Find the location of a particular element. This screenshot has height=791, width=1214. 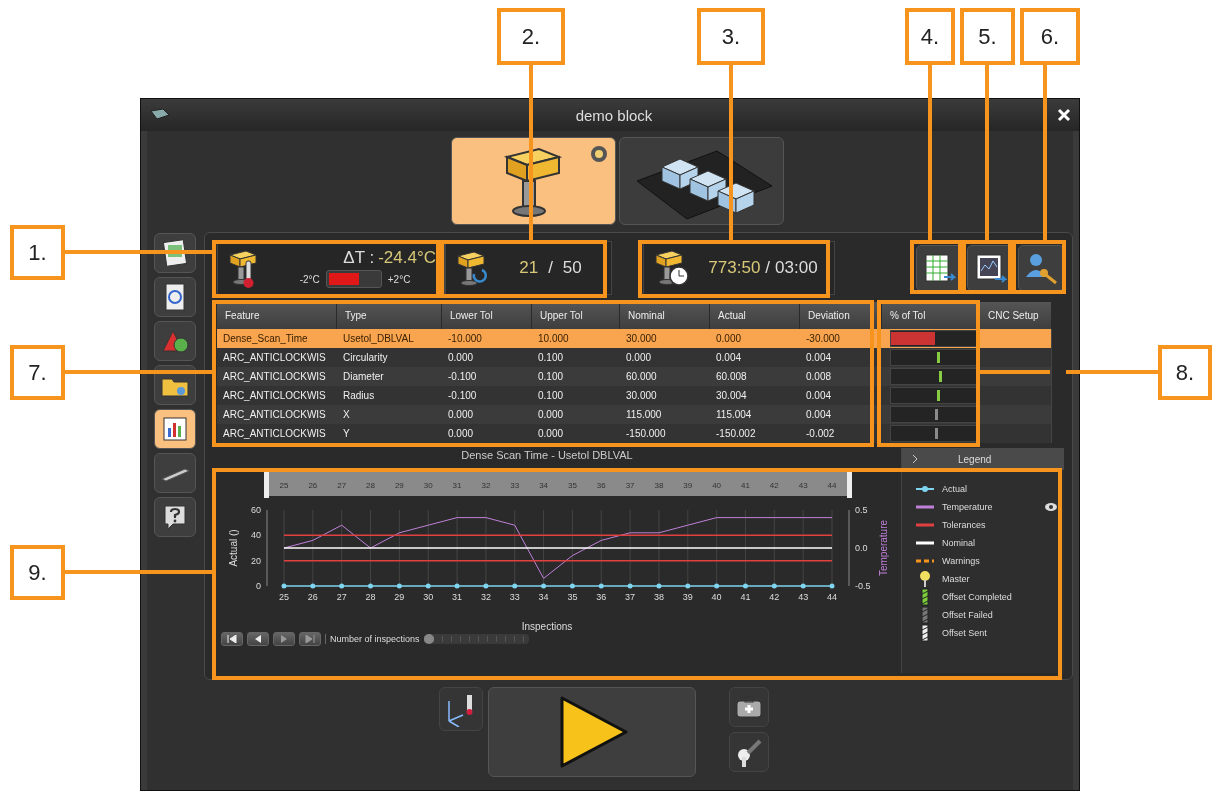

table-cell-text: ARC_ANTICLOCKWIS is located at coordinates (274, 358).